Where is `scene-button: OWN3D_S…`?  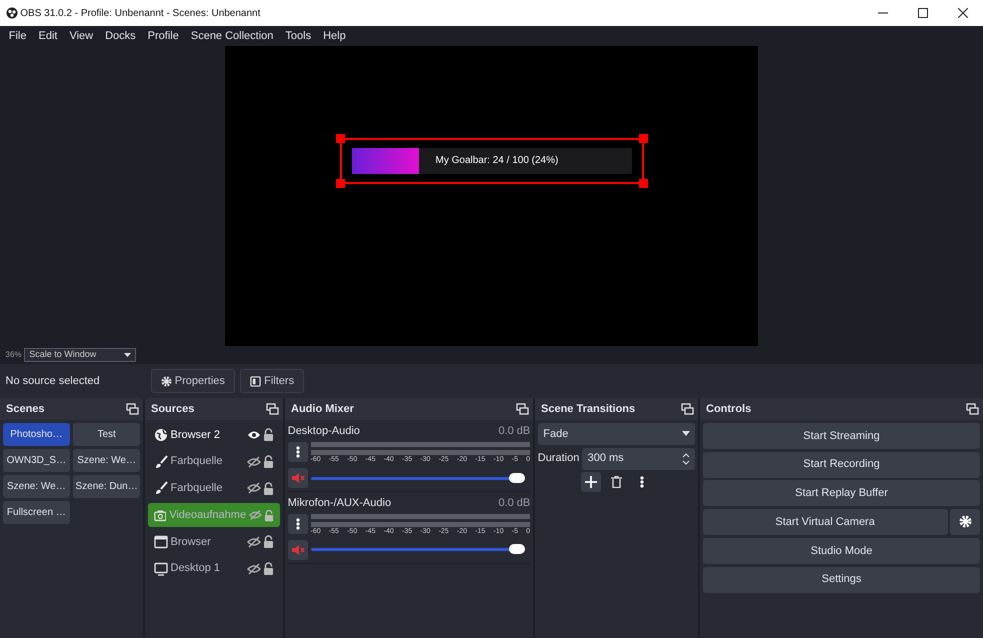 scene-button: OWN3D_S… is located at coordinates (36, 460).